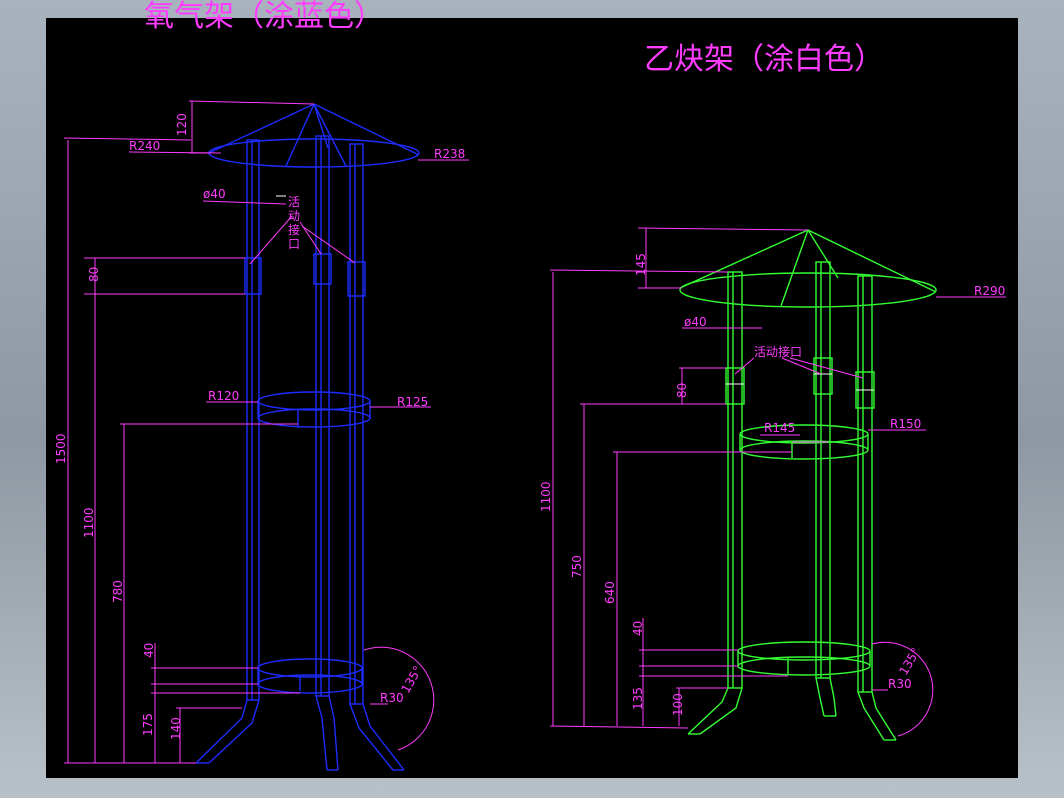 Image resolution: width=1064 pixels, height=798 pixels. I want to click on o-pipe-dia: ø40, so click(214, 194).